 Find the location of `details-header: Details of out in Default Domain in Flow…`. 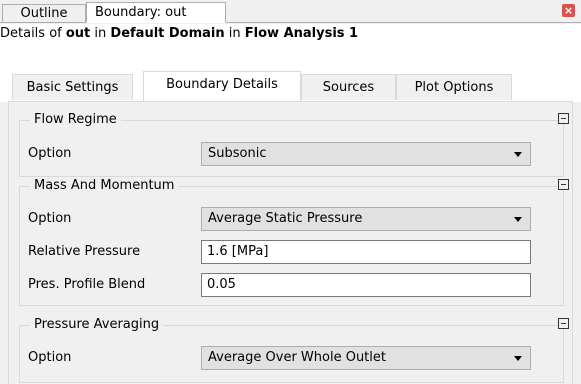

details-header: Details of out in Default Domain in Flow… is located at coordinates (290, 34).